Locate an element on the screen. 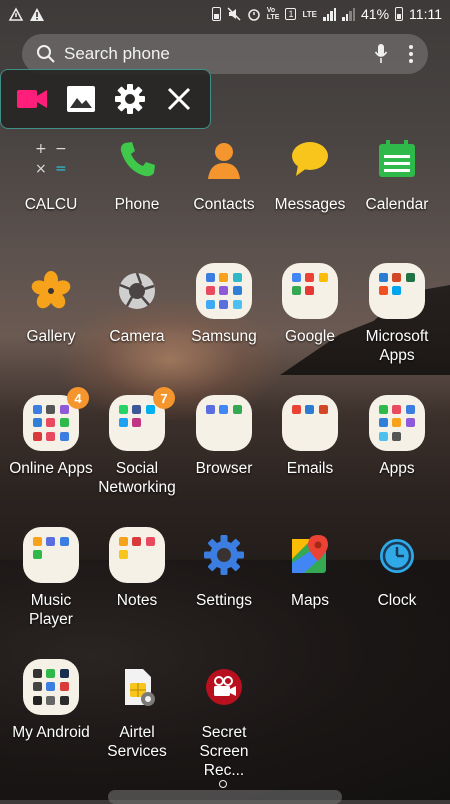 This screenshot has width=450, height=804. app-label: Camera is located at coordinates (137, 336).